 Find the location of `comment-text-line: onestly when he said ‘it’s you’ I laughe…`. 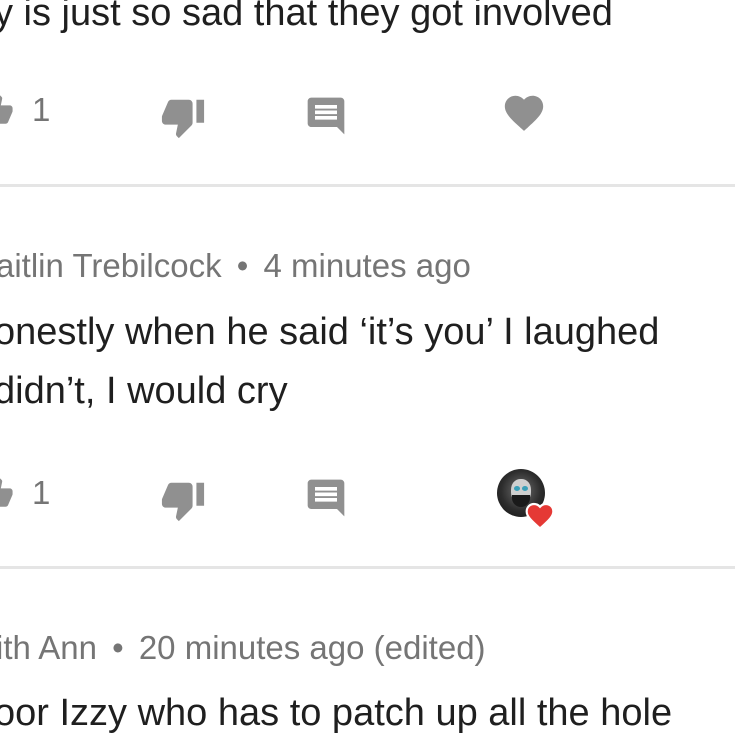

comment-text-line: onestly when he said ‘it’s you’ I laughe… is located at coordinates (330, 332).